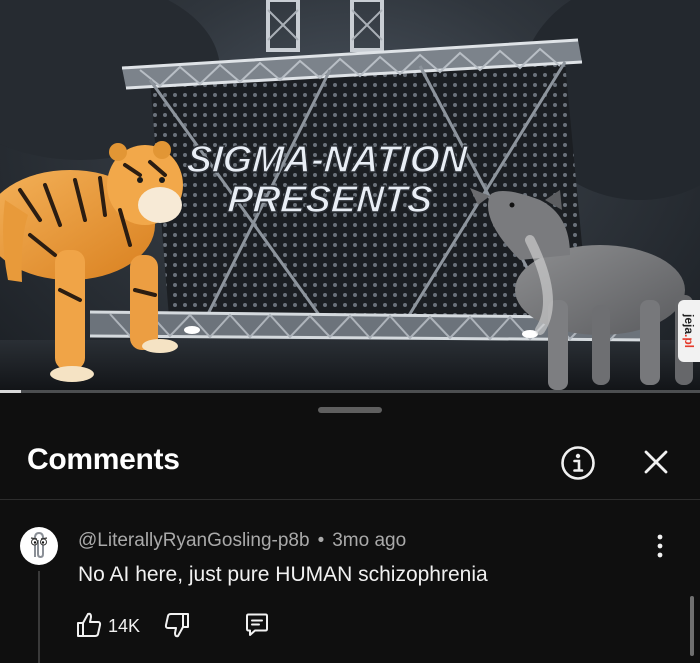 The width and height of the screenshot is (700, 663). I want to click on reply-comment-icon, so click(257, 624).